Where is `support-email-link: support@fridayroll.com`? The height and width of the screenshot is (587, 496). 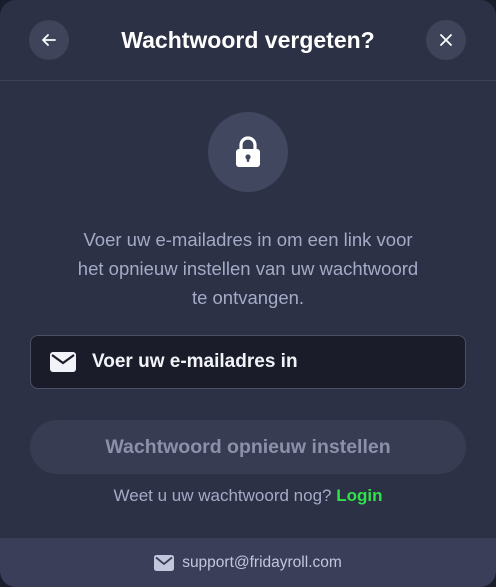
support-email-link: support@fridayroll.com is located at coordinates (262, 563).